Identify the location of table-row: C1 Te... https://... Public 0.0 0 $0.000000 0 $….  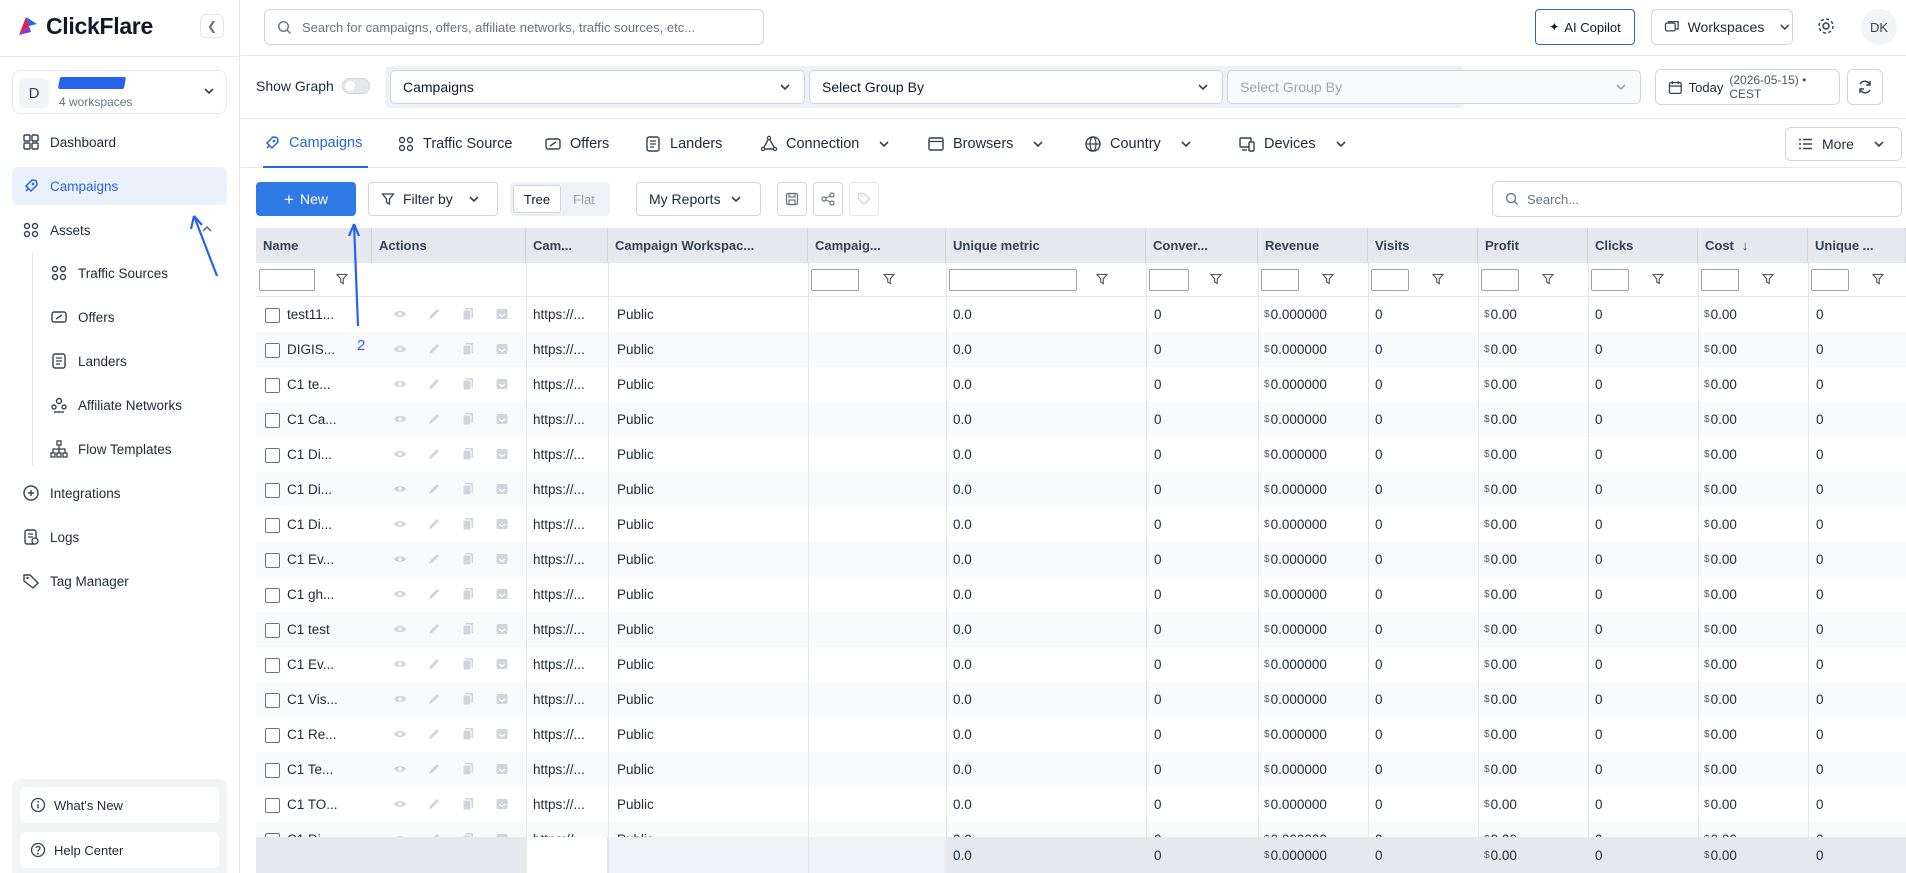
(1081, 769).